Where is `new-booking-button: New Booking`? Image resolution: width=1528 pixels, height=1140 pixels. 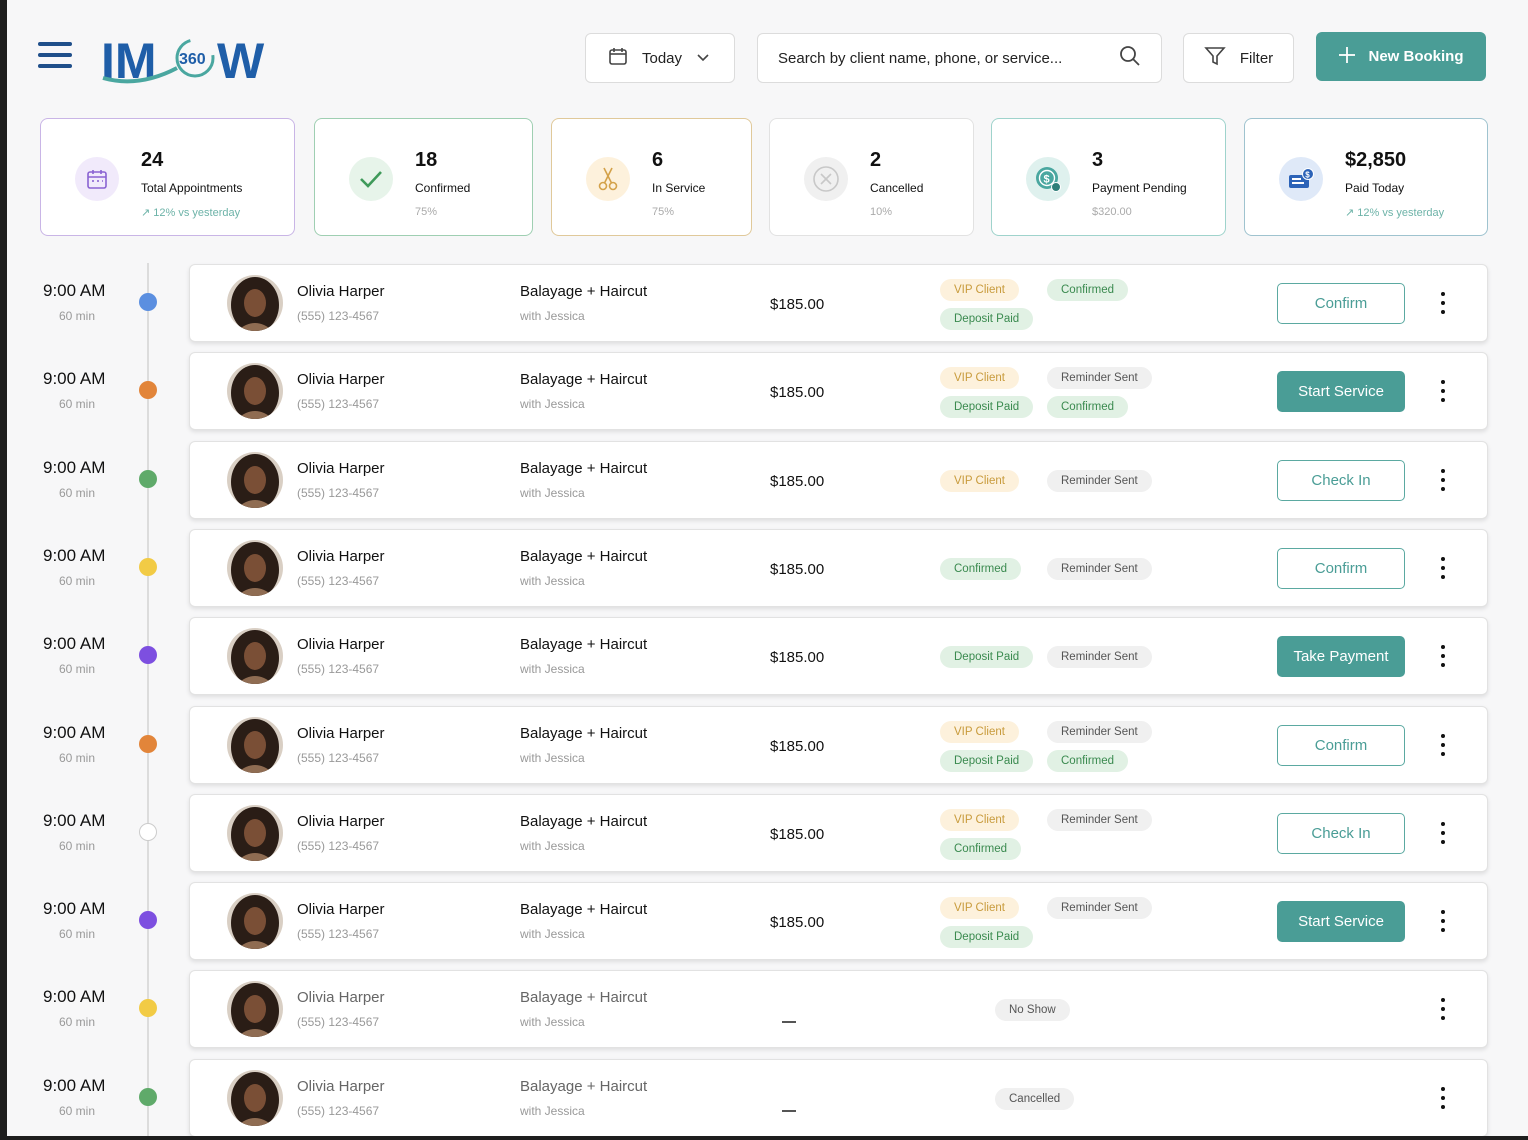
new-booking-button: New Booking is located at coordinates (1401, 56).